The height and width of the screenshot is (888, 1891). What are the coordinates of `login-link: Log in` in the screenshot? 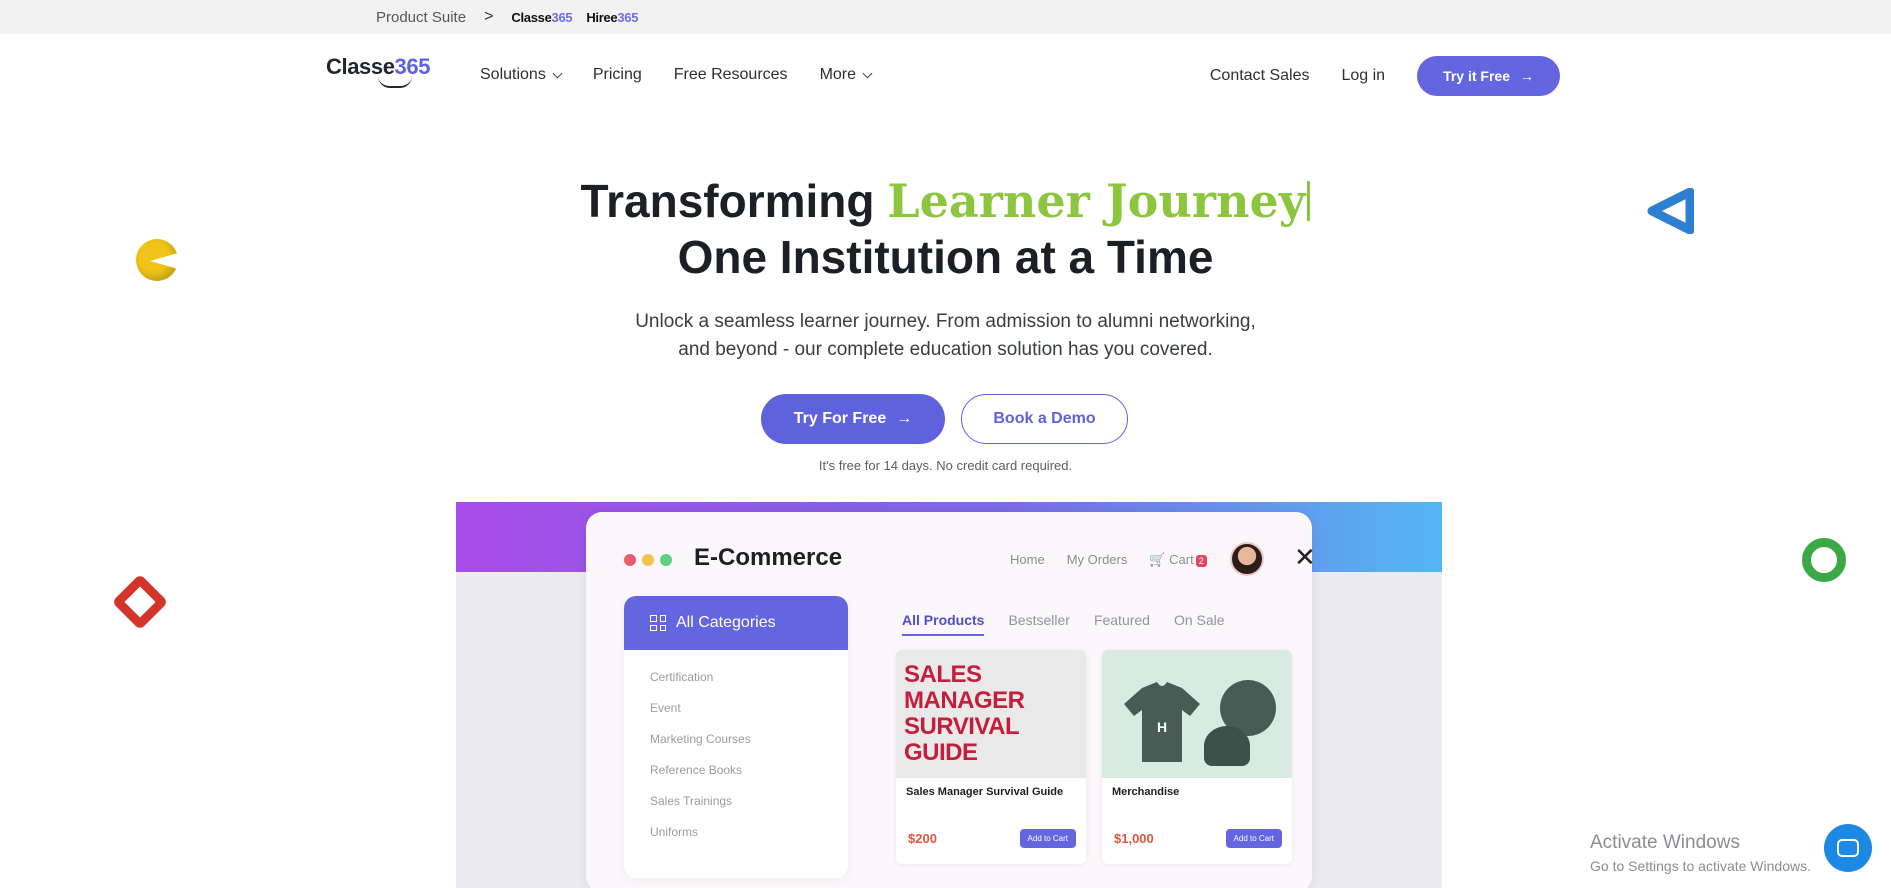 It's located at (1363, 76).